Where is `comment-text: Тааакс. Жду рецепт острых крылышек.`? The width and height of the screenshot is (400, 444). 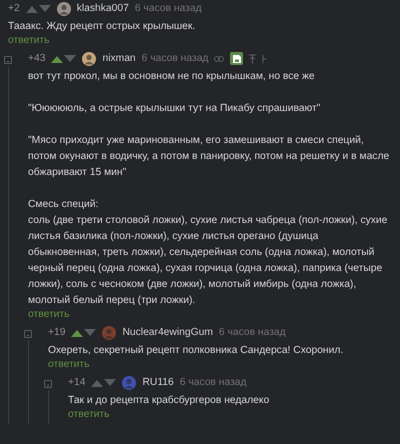
comment-text: Тааакс. Жду рецепт острых крылышек. is located at coordinates (102, 27).